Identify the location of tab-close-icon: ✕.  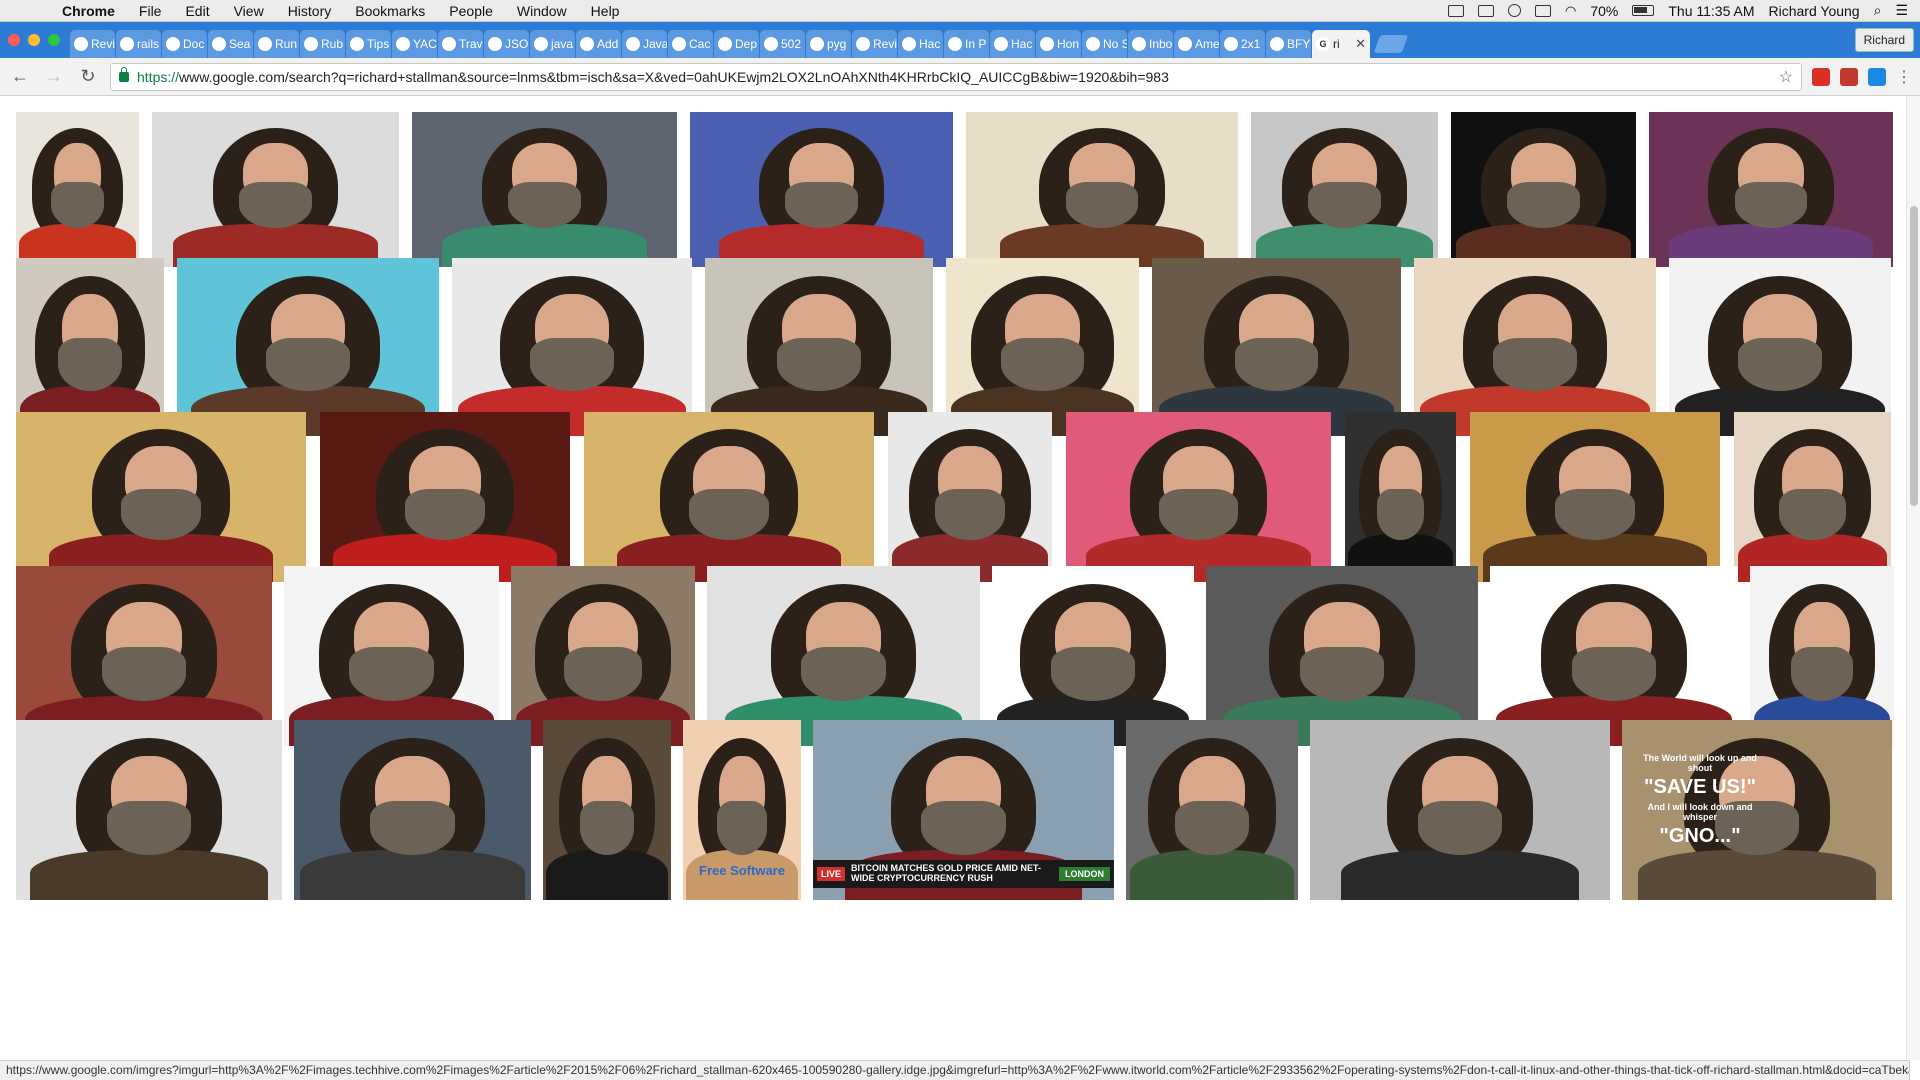
(1360, 44).